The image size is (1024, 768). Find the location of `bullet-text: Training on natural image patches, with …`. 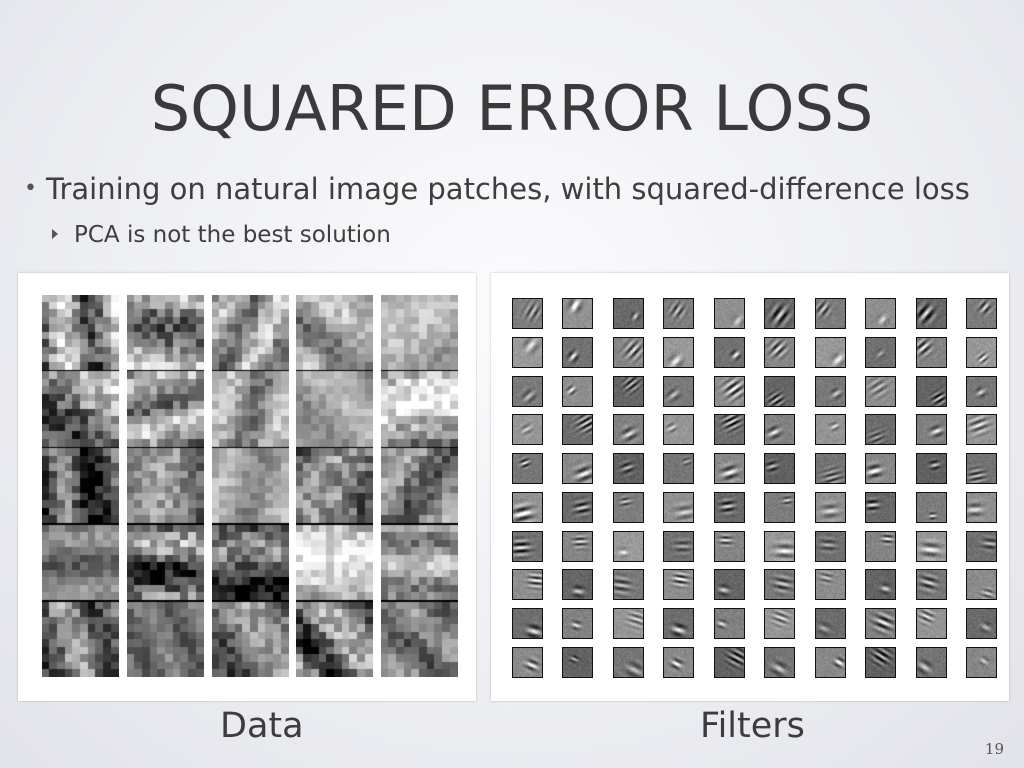

bullet-text: Training on natural image patches, with … is located at coordinates (508, 189).